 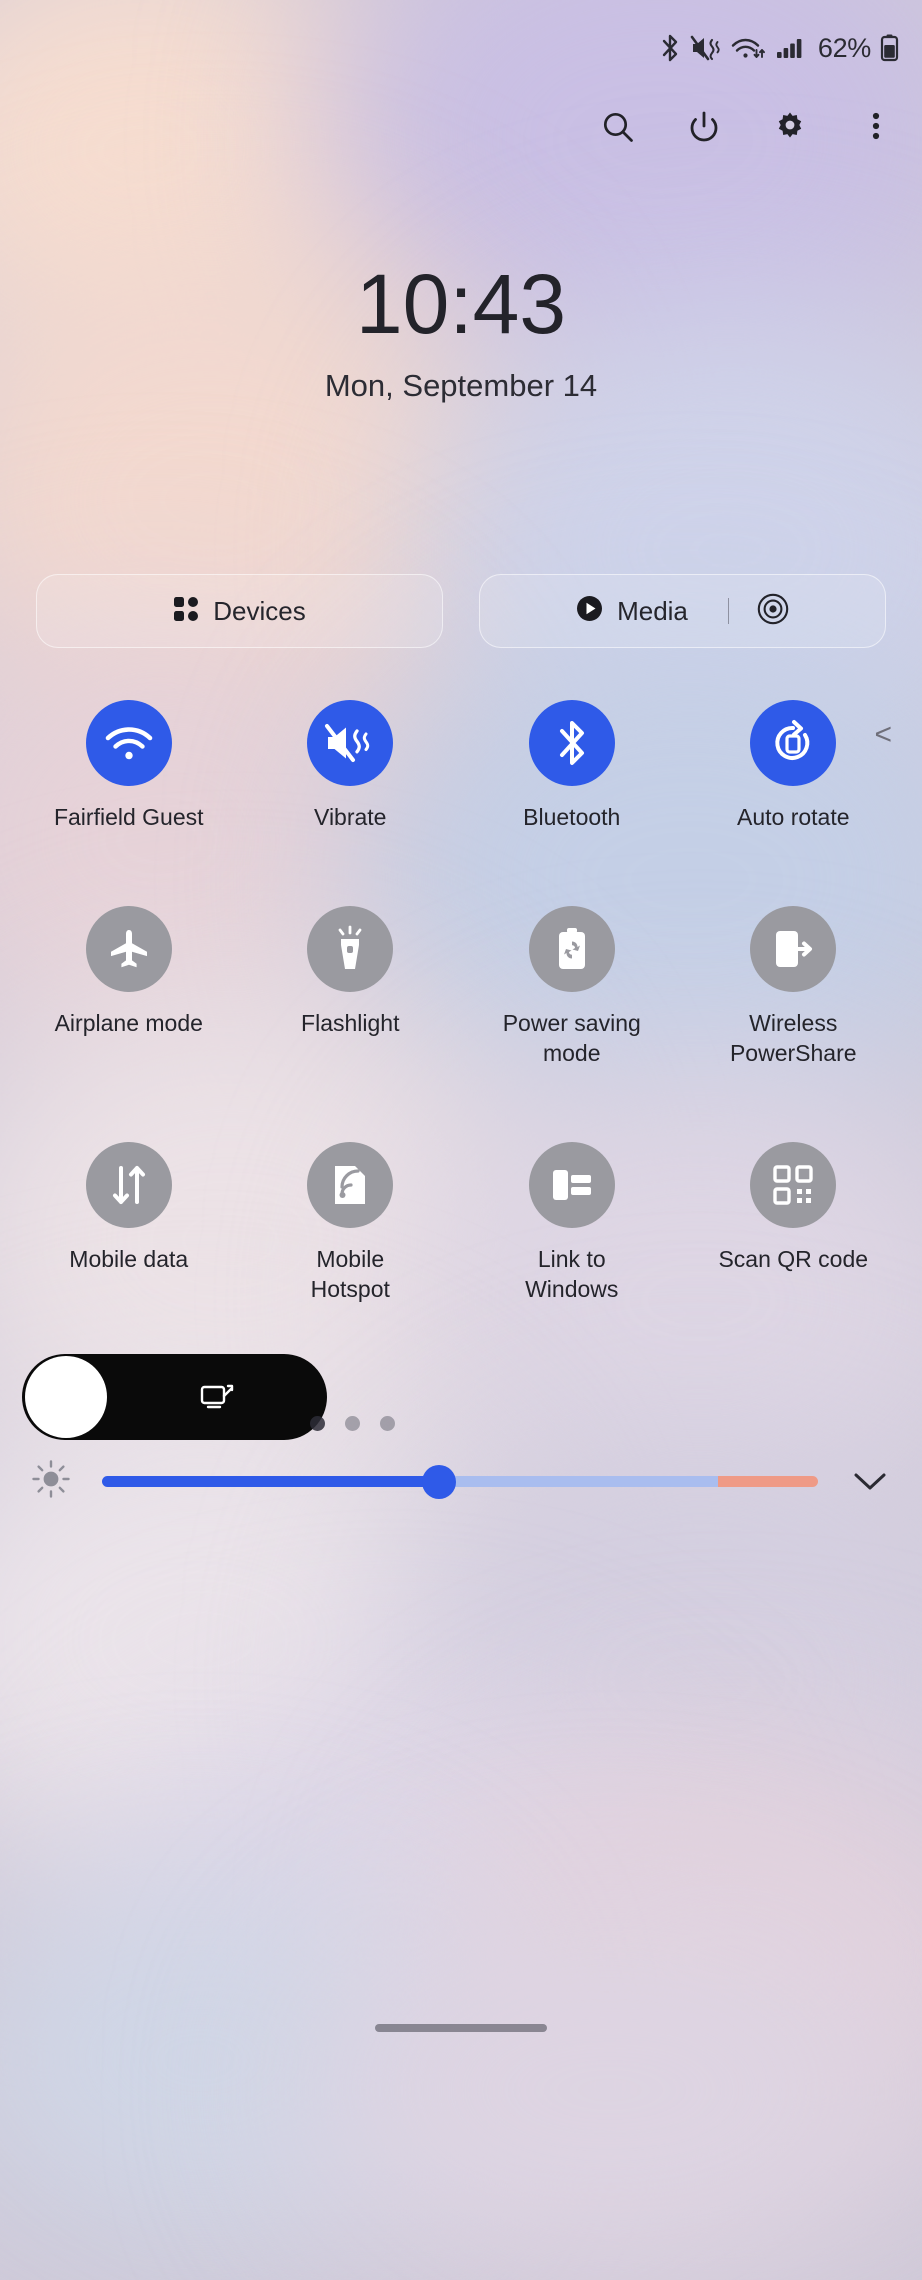 I want to click on mobile-data-icon, so click(x=128, y=1185).